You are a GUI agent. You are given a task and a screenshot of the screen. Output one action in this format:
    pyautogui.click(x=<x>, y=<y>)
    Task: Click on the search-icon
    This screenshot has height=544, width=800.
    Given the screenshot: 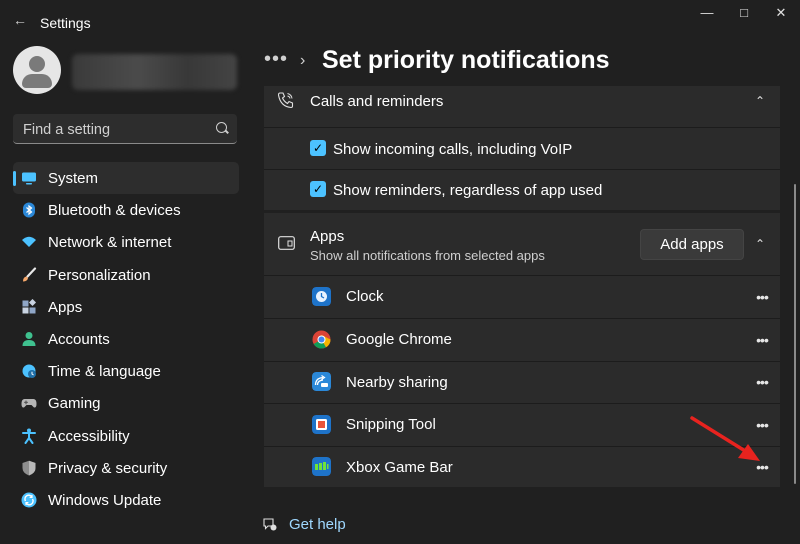 What is the action you would take?
    pyautogui.click(x=221, y=127)
    